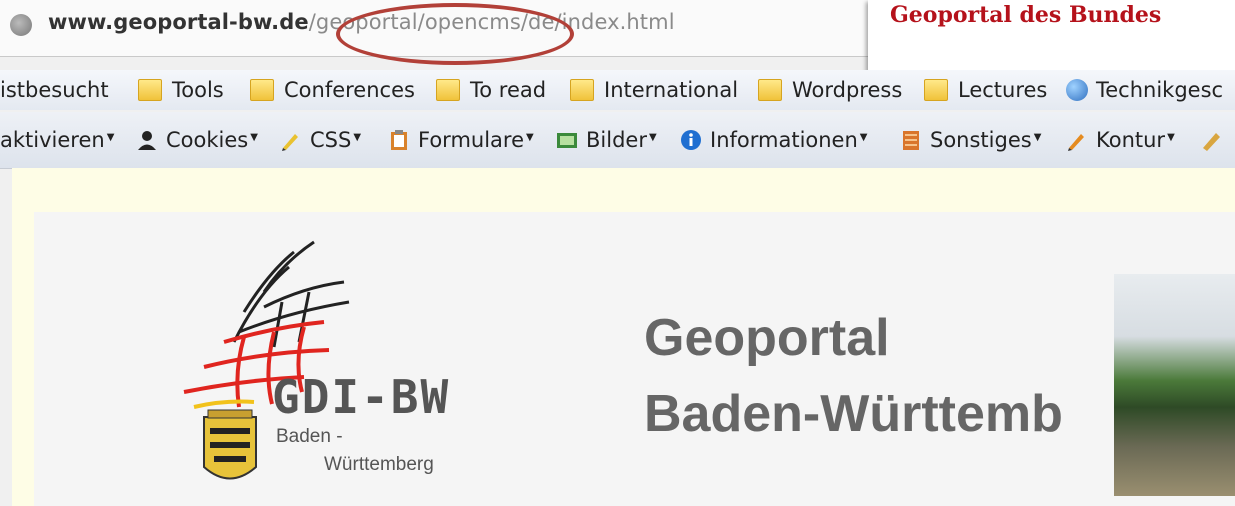 The width and height of the screenshot is (1235, 506). Describe the element at coordinates (1211, 142) in the screenshot. I see `ruler-icon` at that location.